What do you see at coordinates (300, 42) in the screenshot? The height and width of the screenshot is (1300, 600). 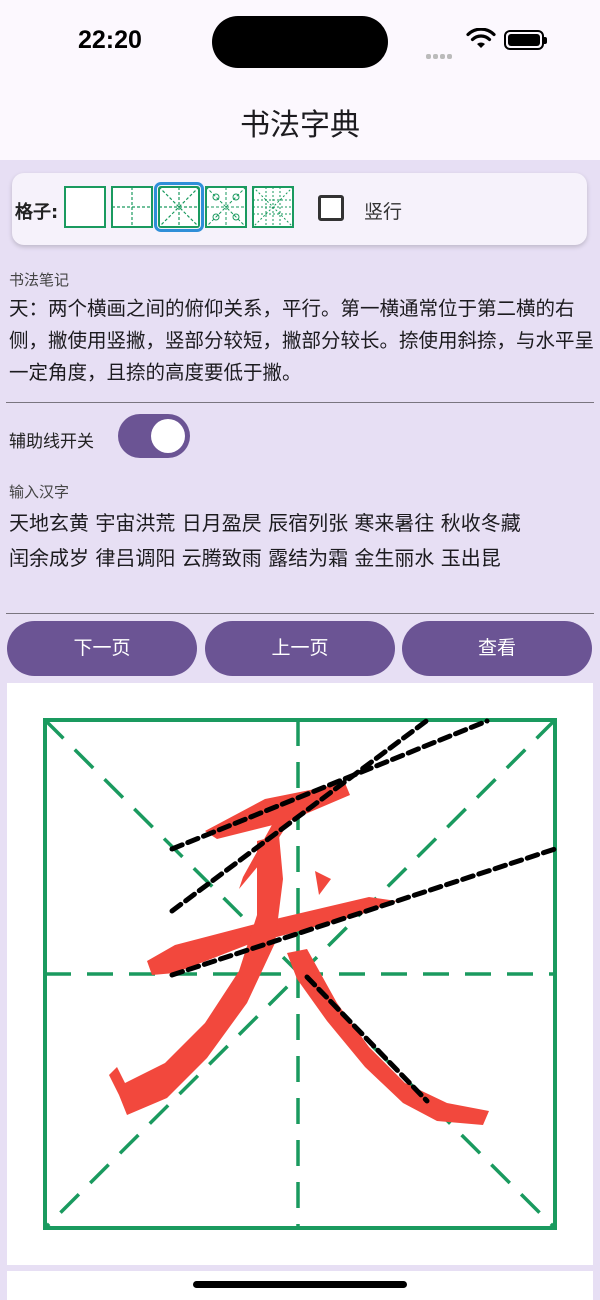 I see `dynamic-island` at bounding box center [300, 42].